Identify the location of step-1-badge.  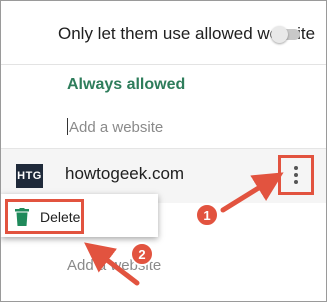
(207, 215).